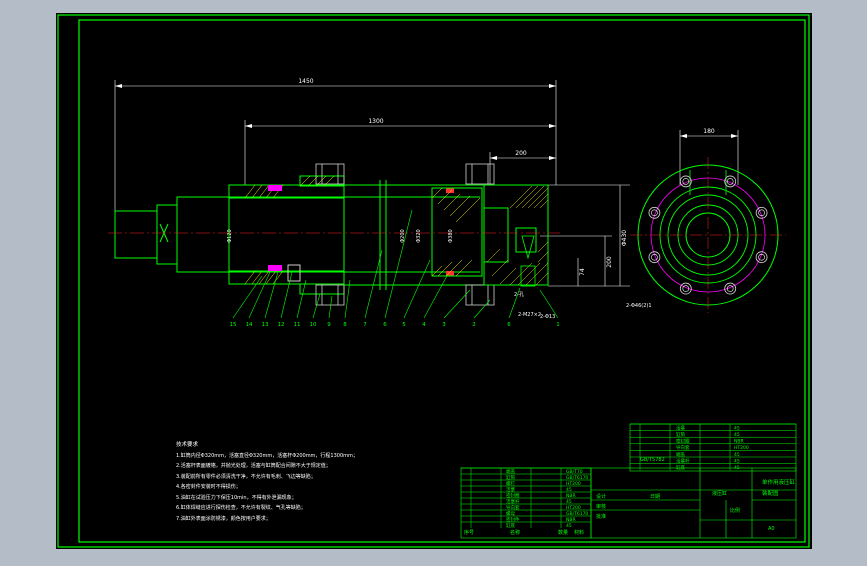  I want to click on dim-base-length: 200, so click(521, 153).